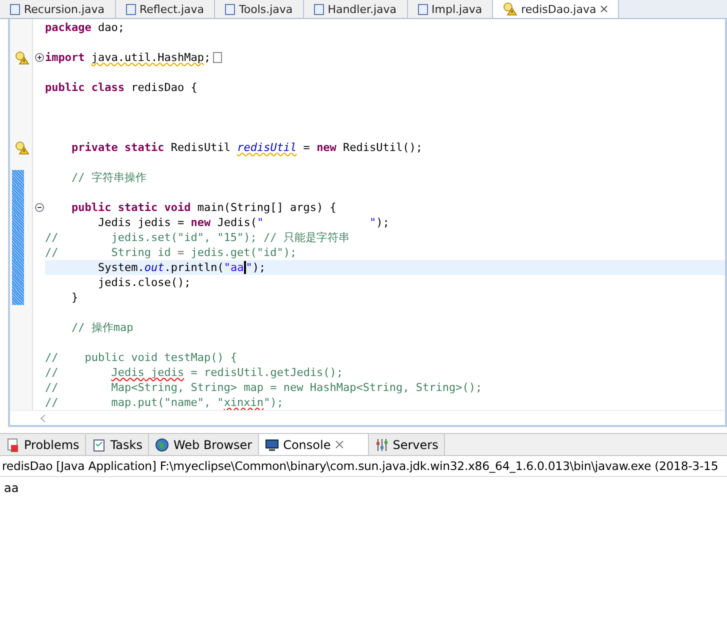 The height and width of the screenshot is (629, 727). I want to click on problems-icon, so click(13, 445).